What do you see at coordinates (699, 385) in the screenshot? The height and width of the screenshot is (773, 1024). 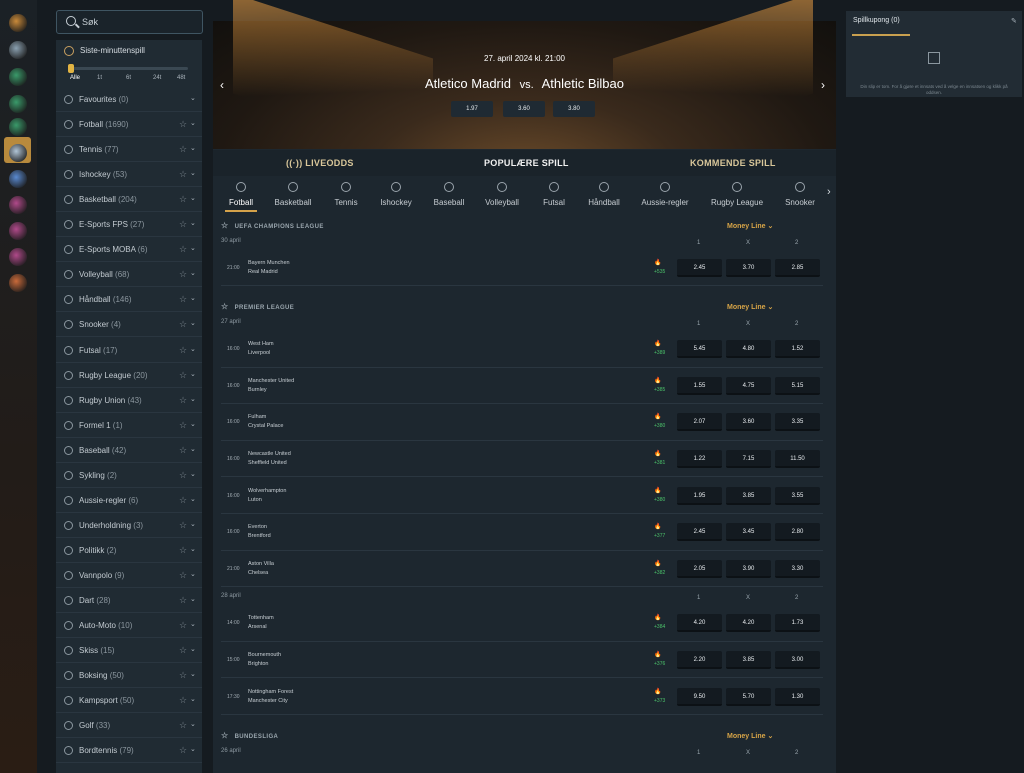 I see `odds-button: 1.55` at bounding box center [699, 385].